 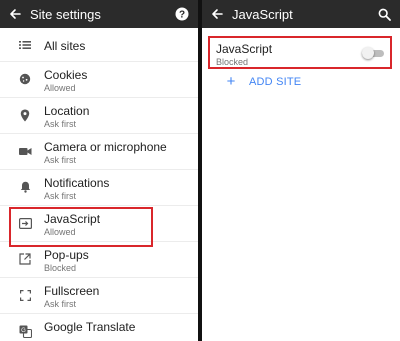 I want to click on site-settings-appbar: Site settings ?, so click(x=99, y=14).